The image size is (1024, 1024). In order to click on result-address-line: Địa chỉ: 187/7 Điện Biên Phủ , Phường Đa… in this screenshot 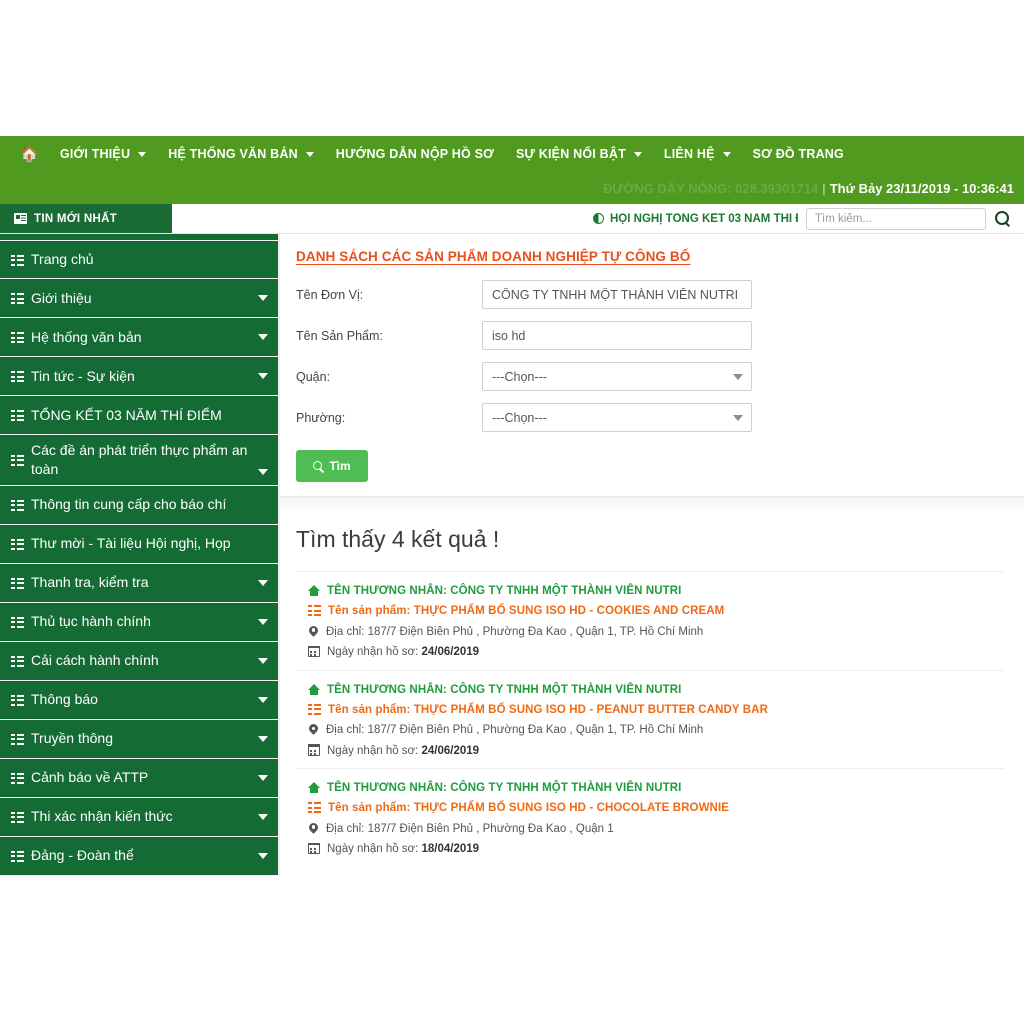, I will do `click(655, 632)`.